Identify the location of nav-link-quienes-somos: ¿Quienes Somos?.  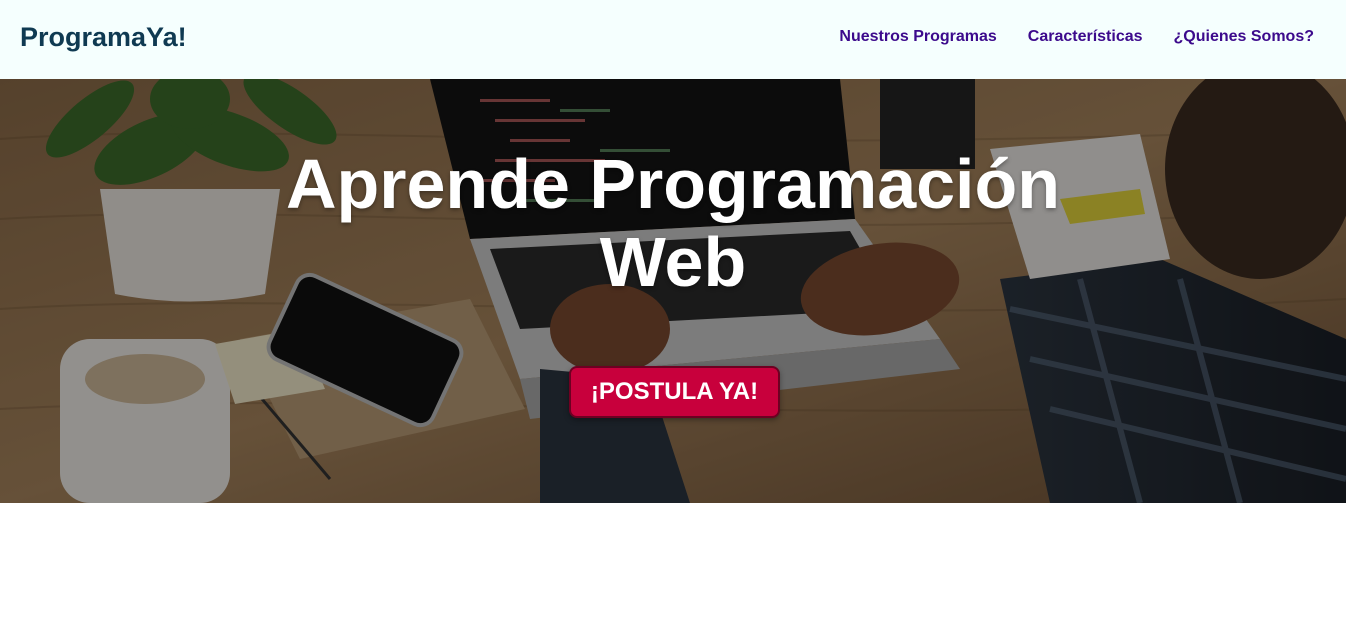
(1244, 37).